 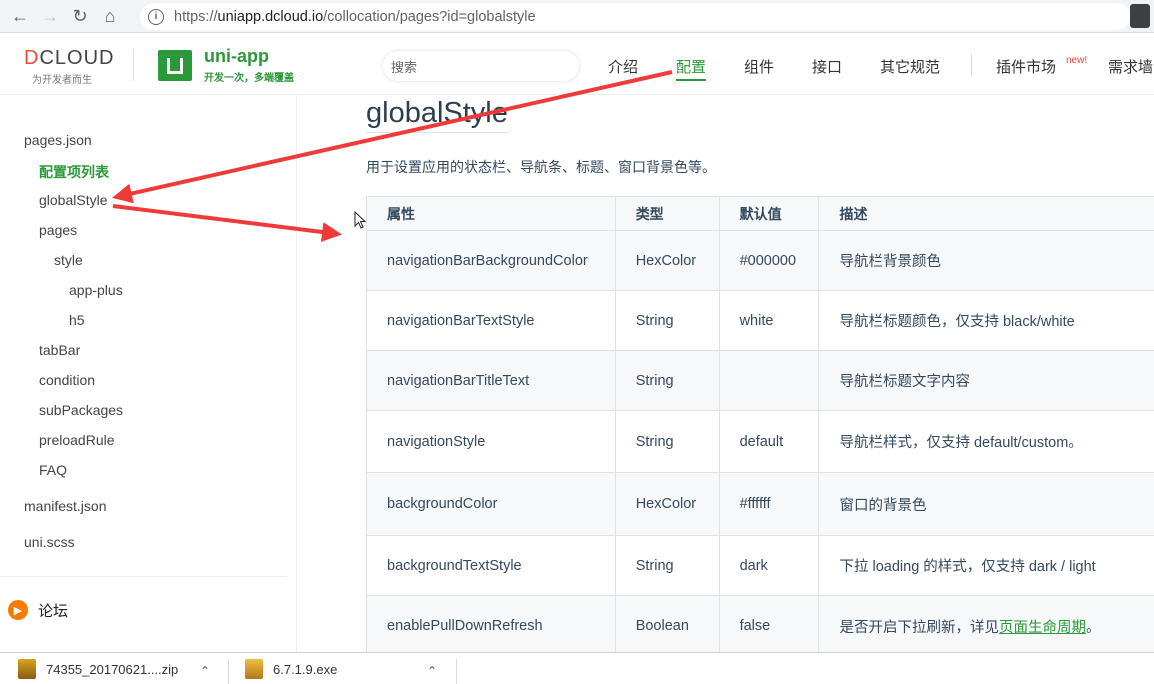 What do you see at coordinates (491, 624) in the screenshot?
I see `table-cell-property: enablePullDownRefresh` at bounding box center [491, 624].